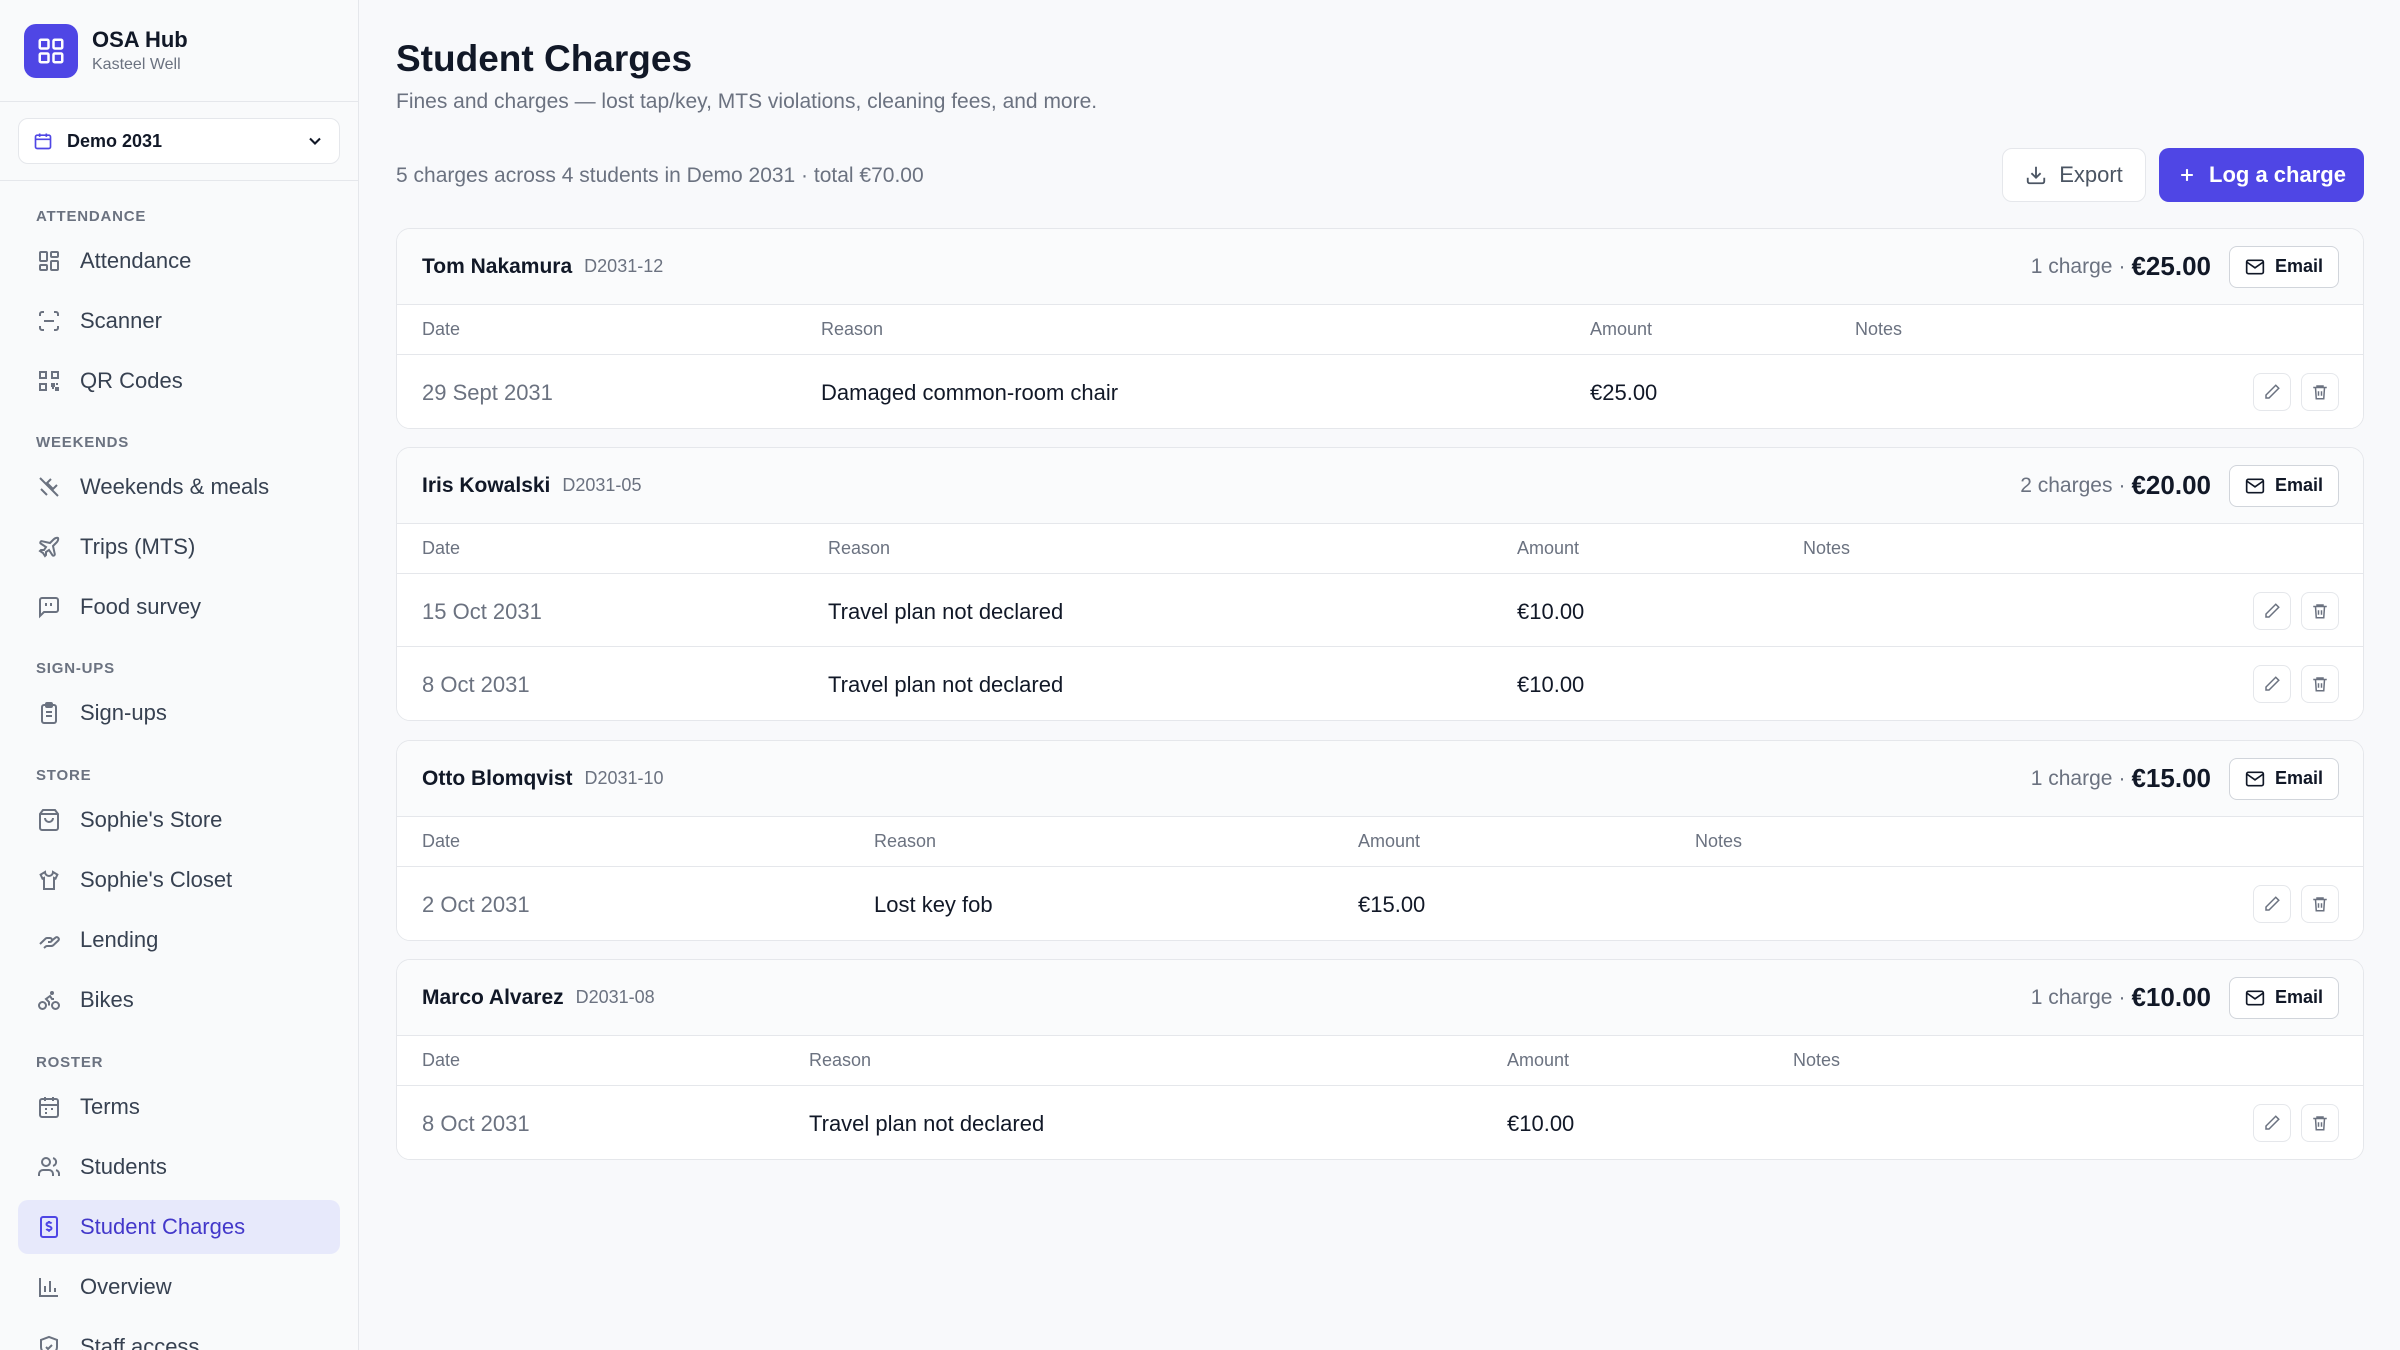 Image resolution: width=2400 pixels, height=1350 pixels. Describe the element at coordinates (49, 1227) in the screenshot. I see `receipt-icon` at that location.